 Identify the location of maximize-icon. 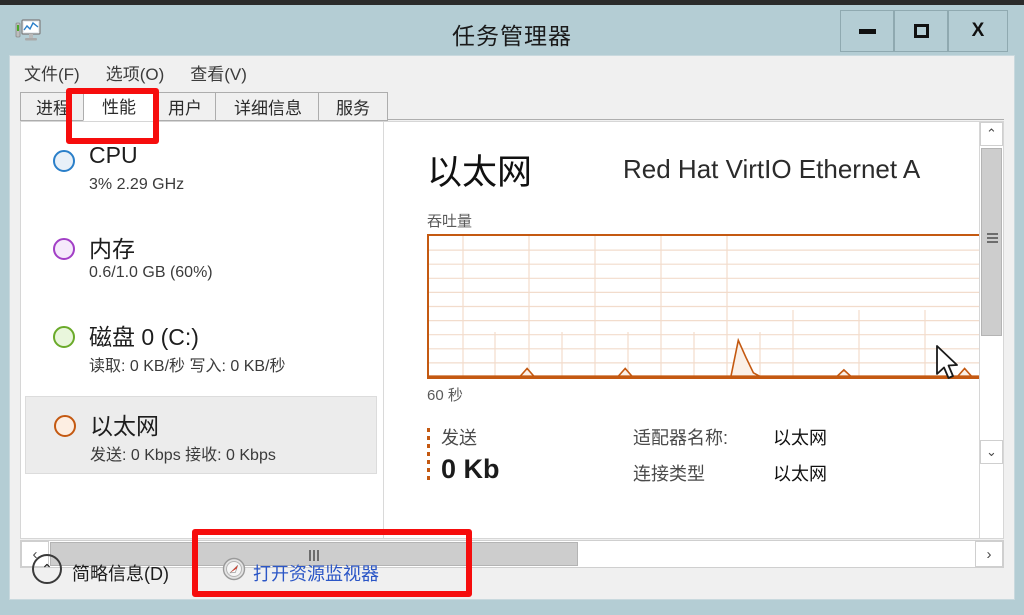
(921, 31).